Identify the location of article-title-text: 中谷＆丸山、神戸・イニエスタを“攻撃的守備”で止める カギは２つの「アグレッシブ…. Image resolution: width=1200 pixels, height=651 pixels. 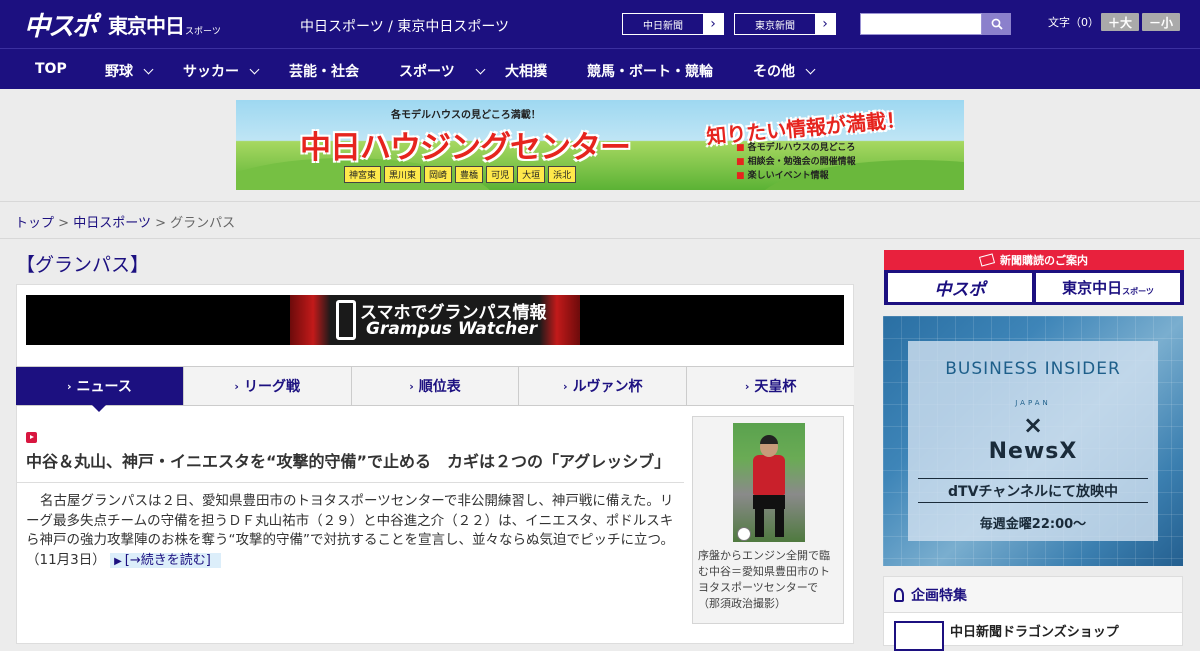
(348, 461).